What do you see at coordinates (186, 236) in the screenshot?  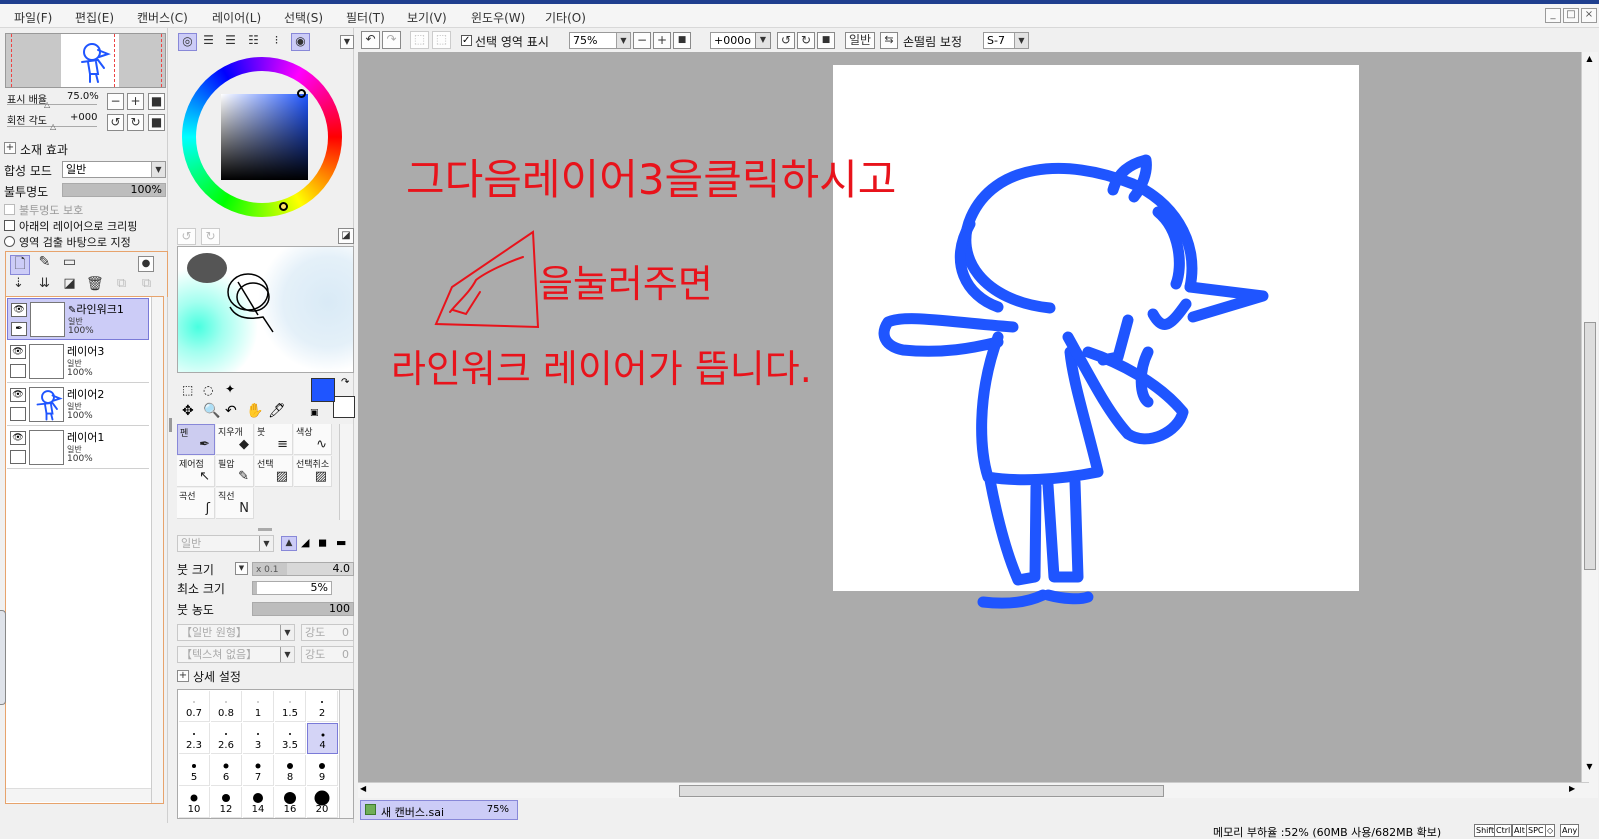 I see `undo-scratch-icon: ↺` at bounding box center [186, 236].